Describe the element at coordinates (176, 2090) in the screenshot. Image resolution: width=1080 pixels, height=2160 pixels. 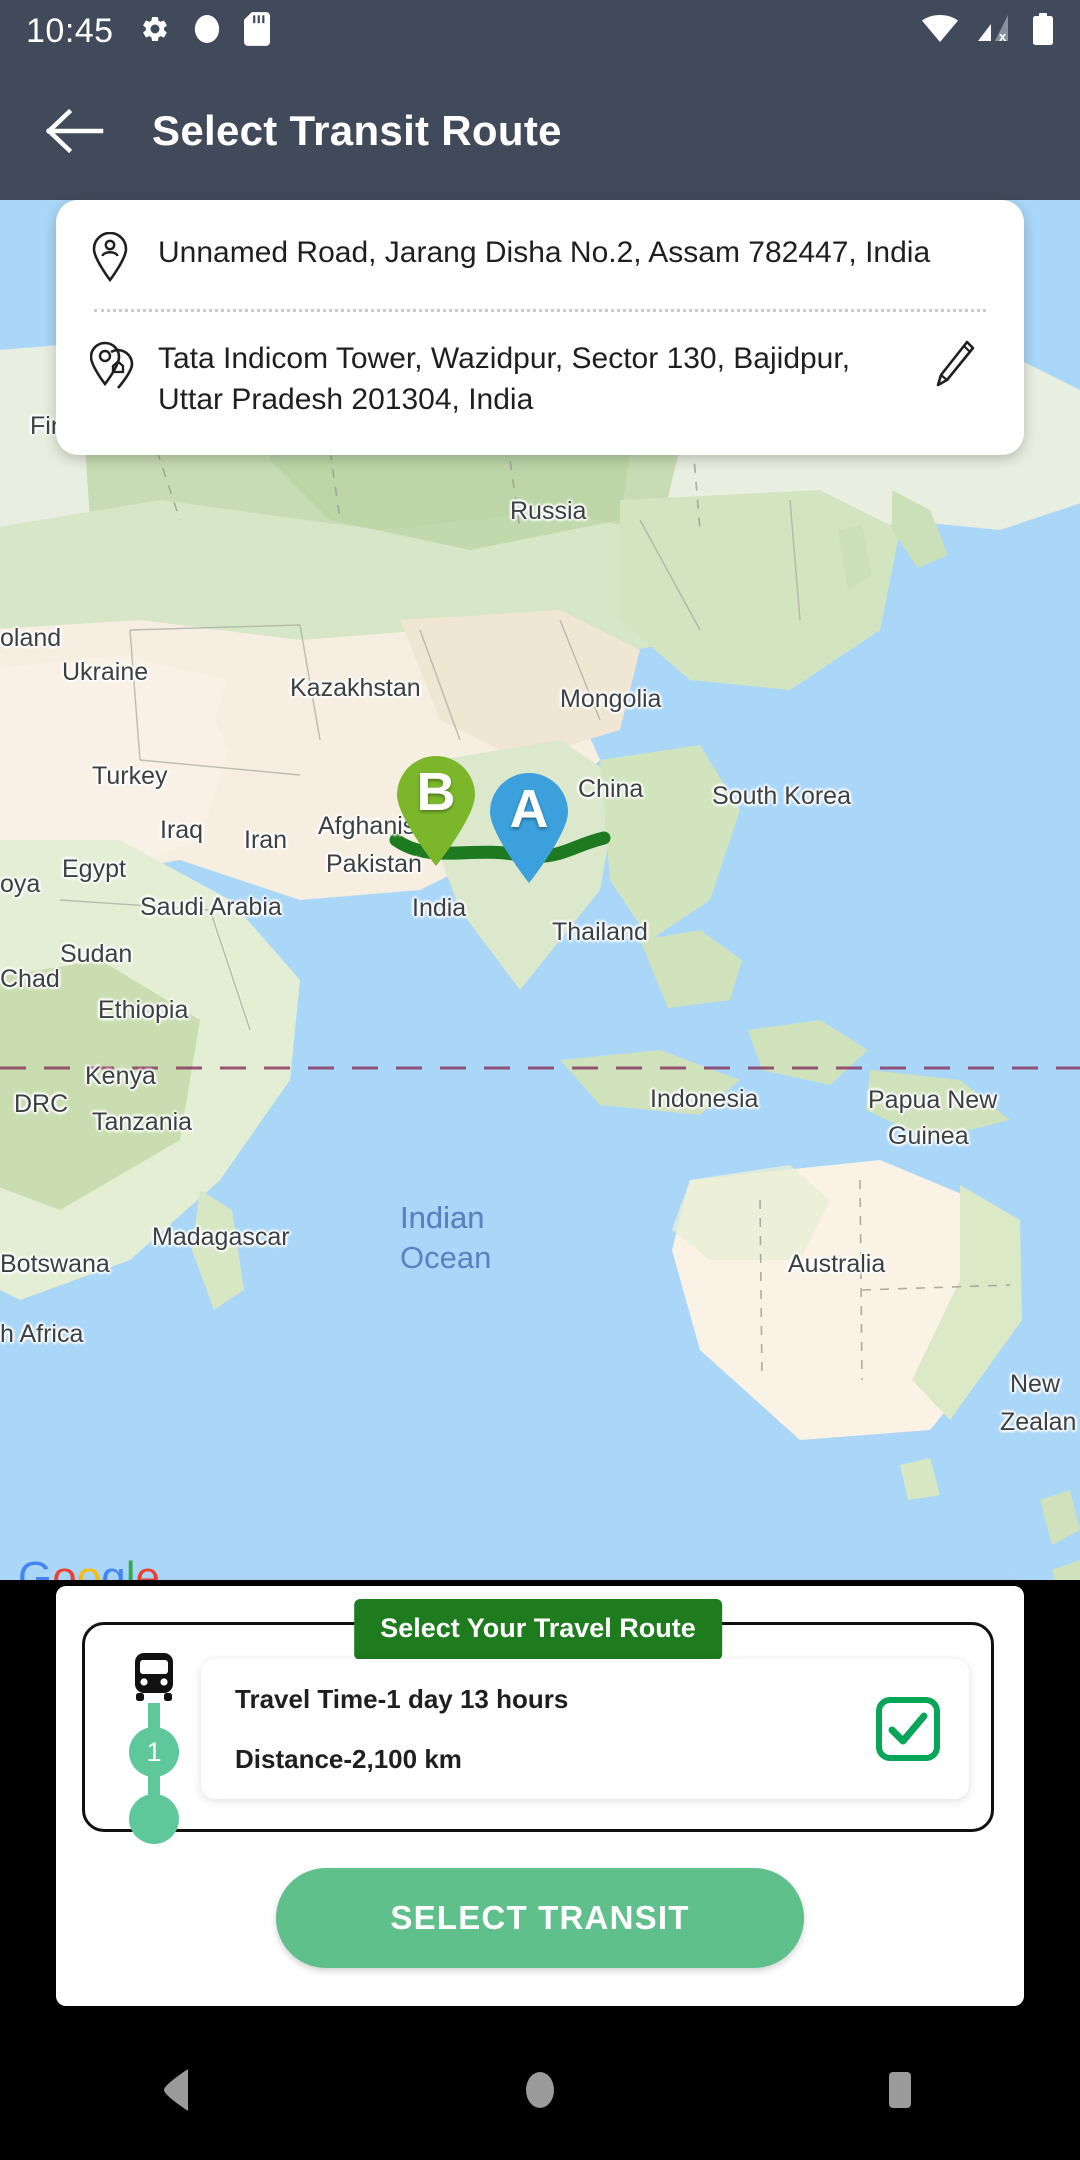
I see `back-triangle-icon` at that location.